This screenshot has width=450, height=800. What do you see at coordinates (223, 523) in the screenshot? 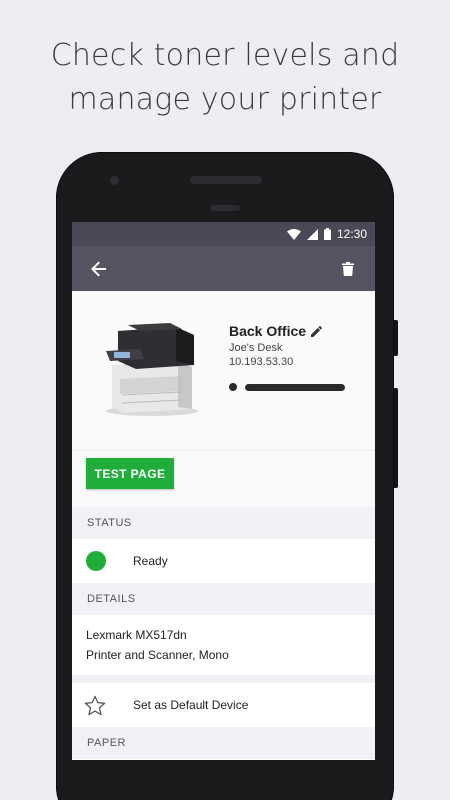
I see `section-header-status: STATUS` at bounding box center [223, 523].